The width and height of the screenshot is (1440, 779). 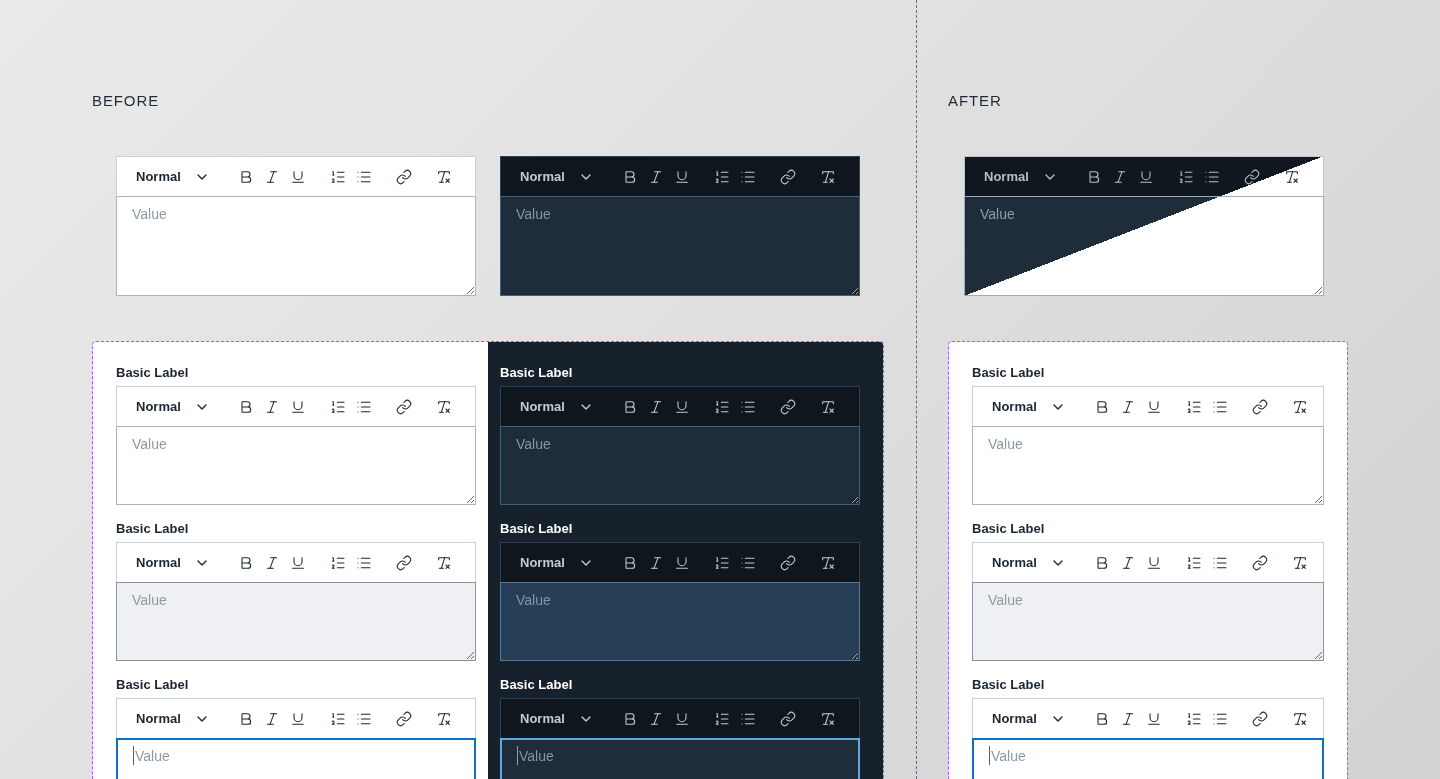 I want to click on section-title: AFTER, so click(x=975, y=101).